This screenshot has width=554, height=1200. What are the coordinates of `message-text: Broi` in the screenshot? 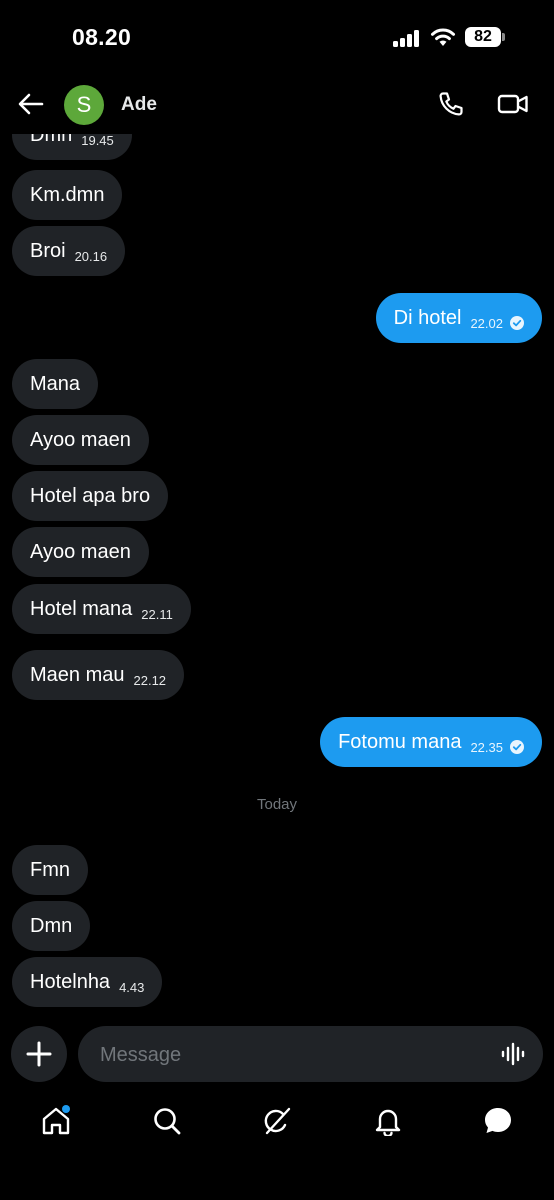 It's located at (48, 250).